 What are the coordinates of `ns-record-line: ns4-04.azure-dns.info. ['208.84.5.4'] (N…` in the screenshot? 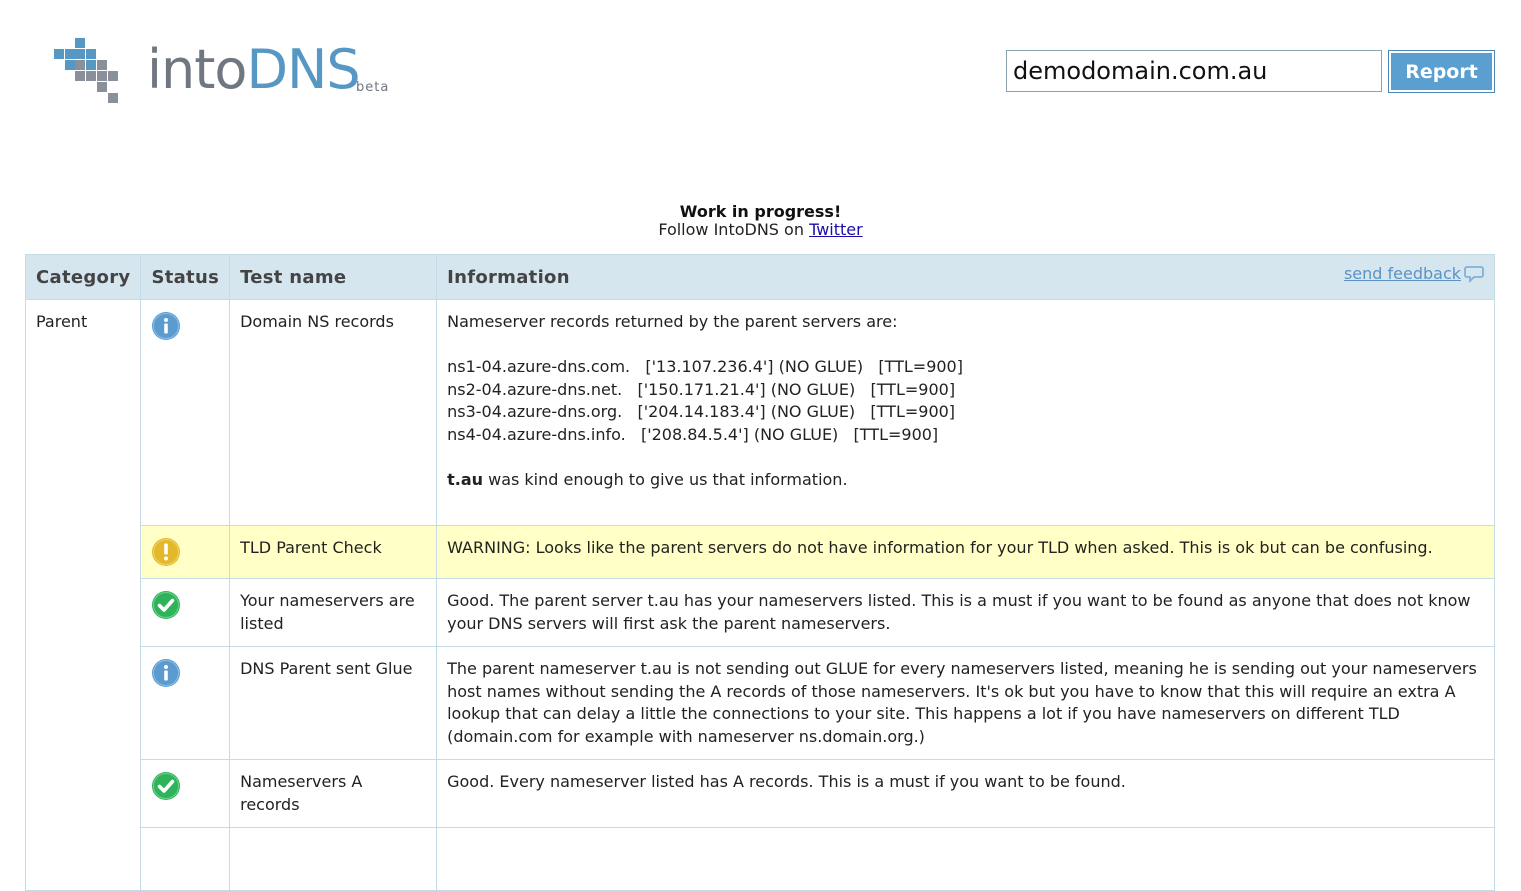 It's located at (693, 434).